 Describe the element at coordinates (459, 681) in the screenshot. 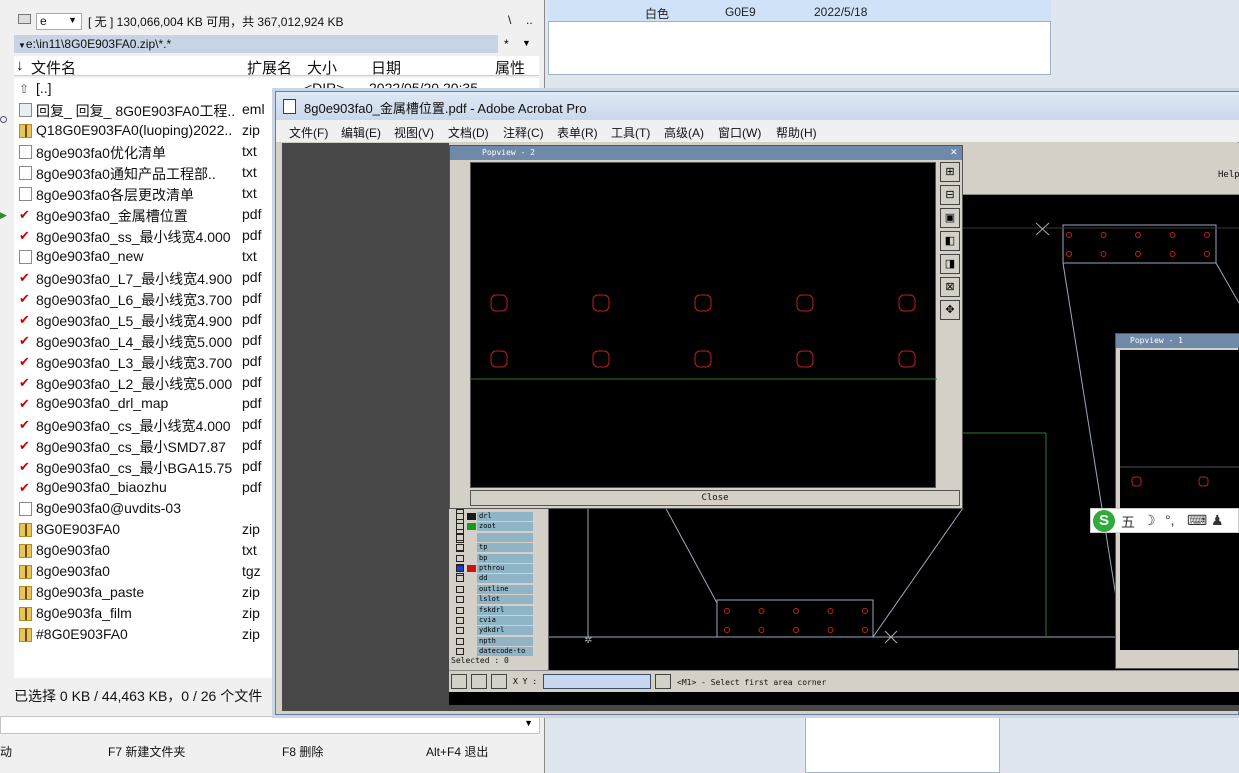

I see `zoom-tool-button` at that location.